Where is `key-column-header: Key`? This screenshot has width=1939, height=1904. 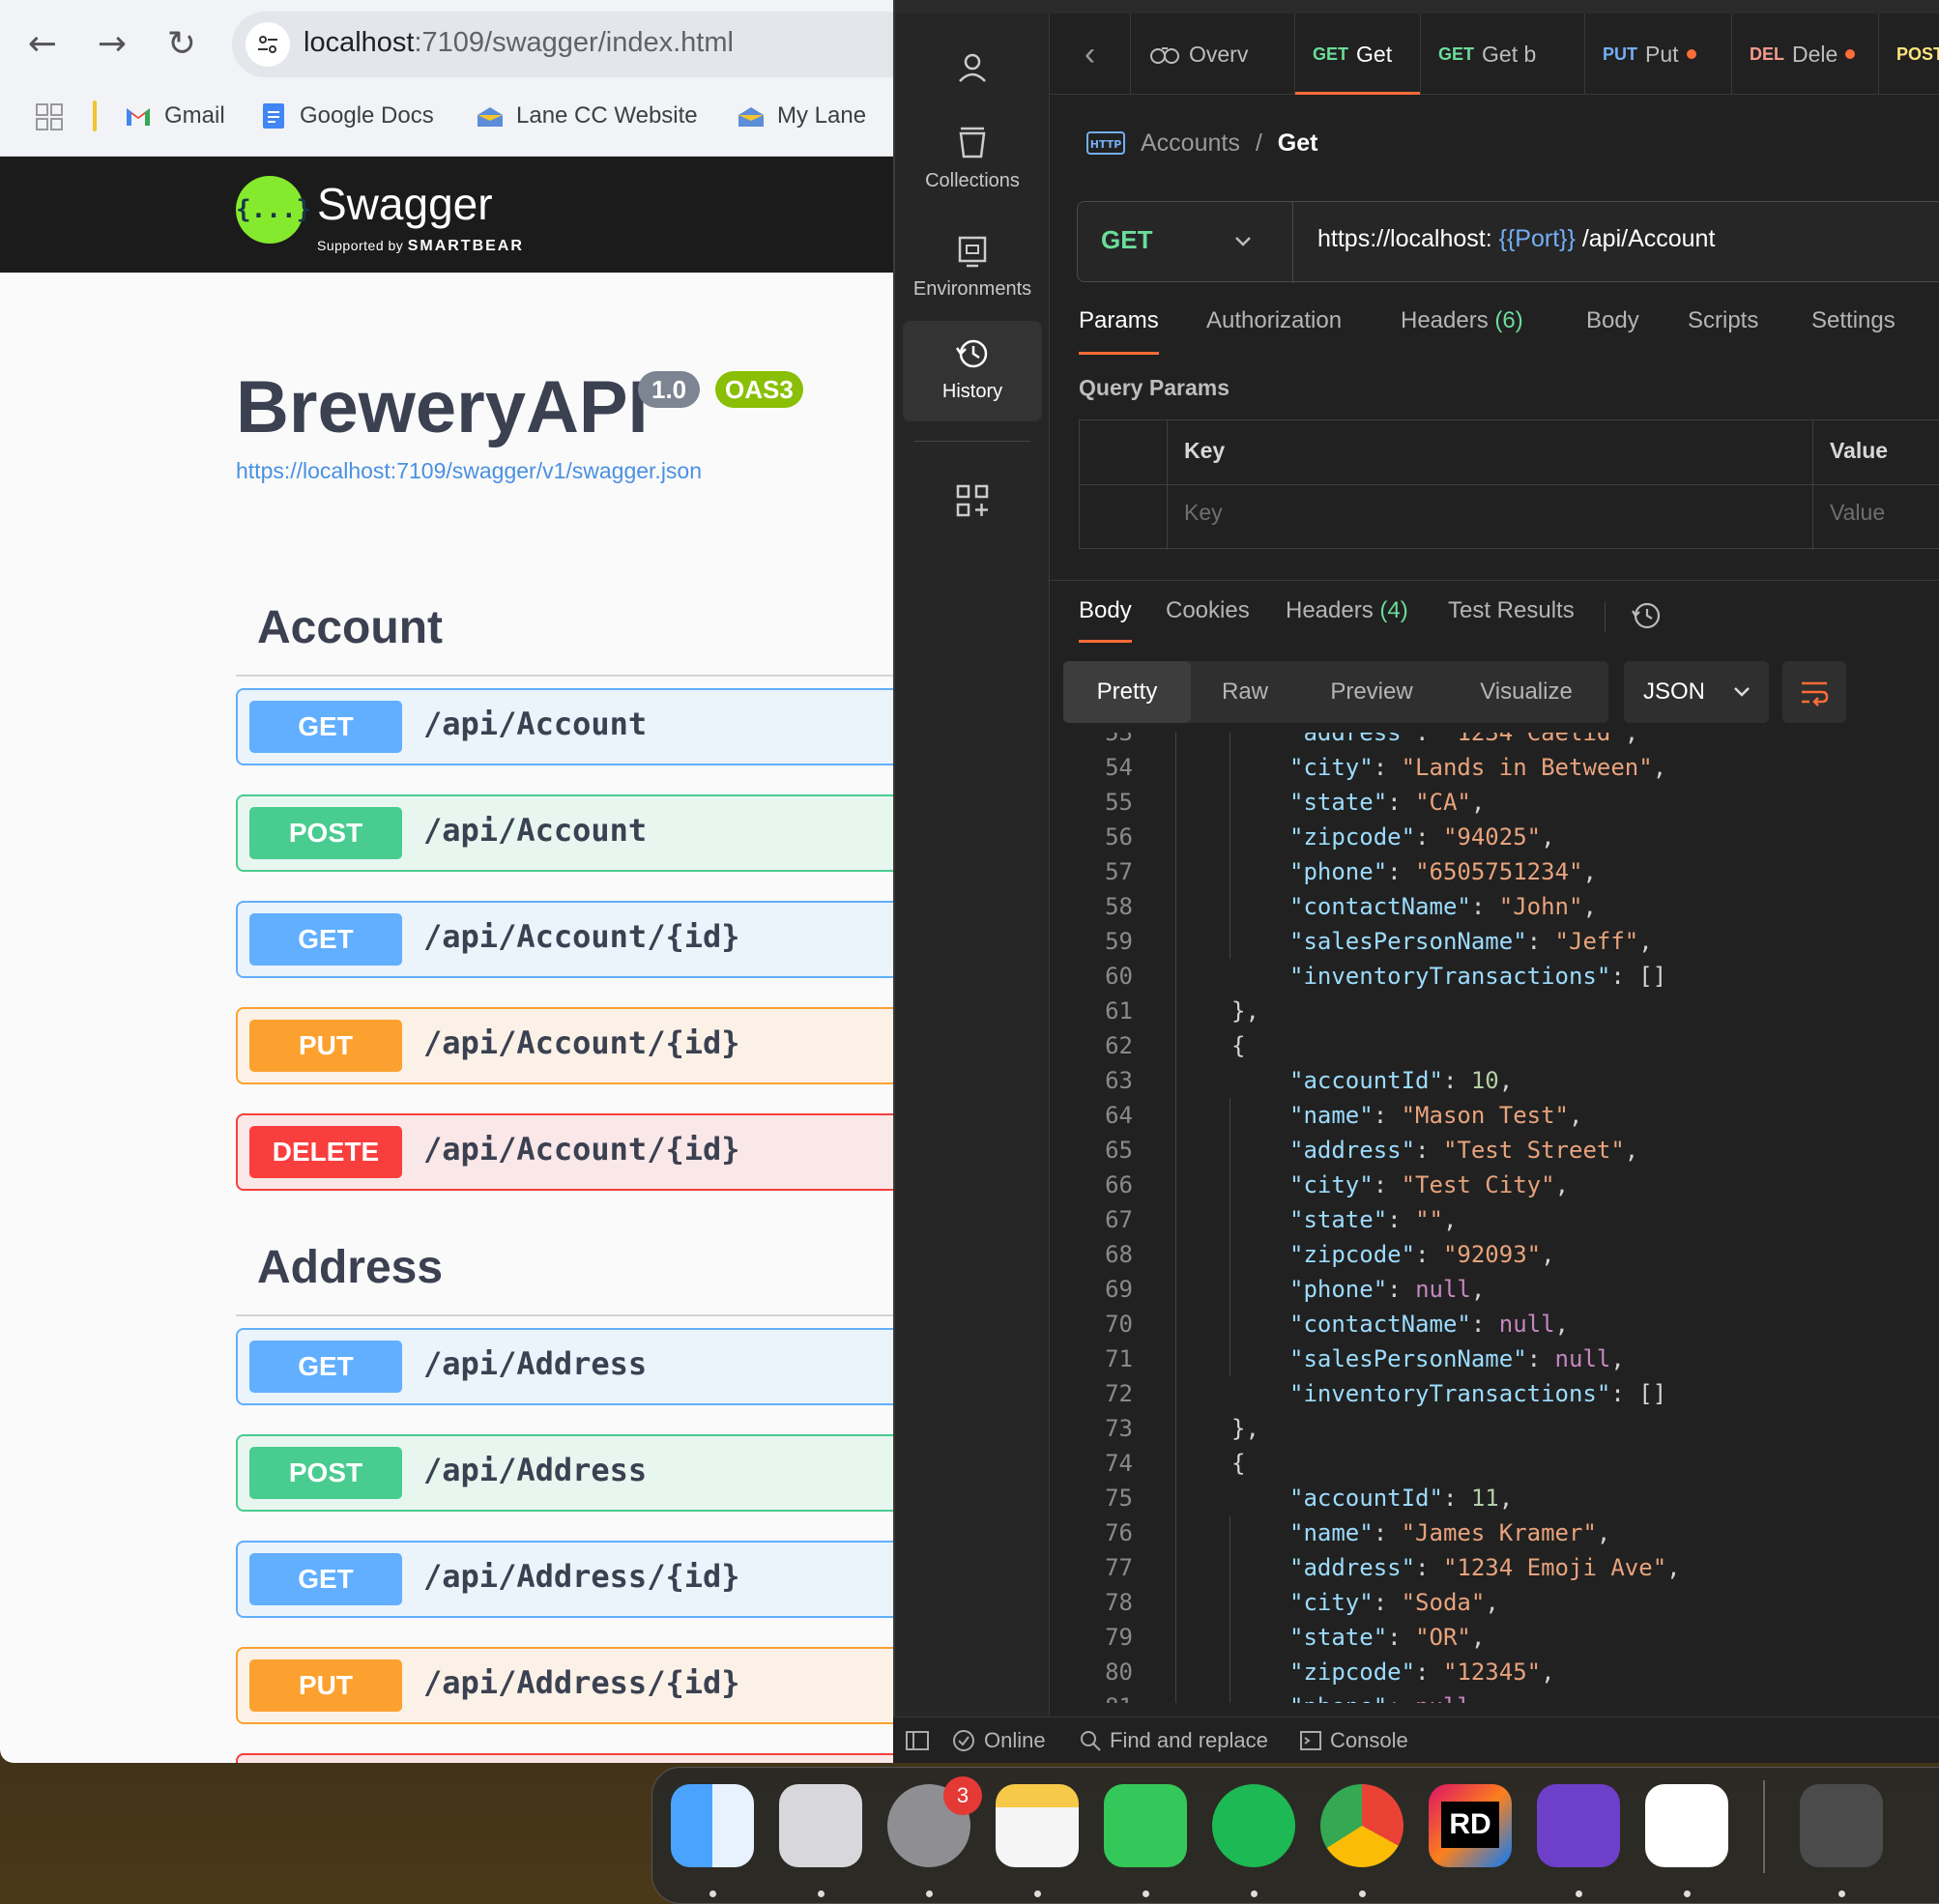 key-column-header: Key is located at coordinates (1205, 451).